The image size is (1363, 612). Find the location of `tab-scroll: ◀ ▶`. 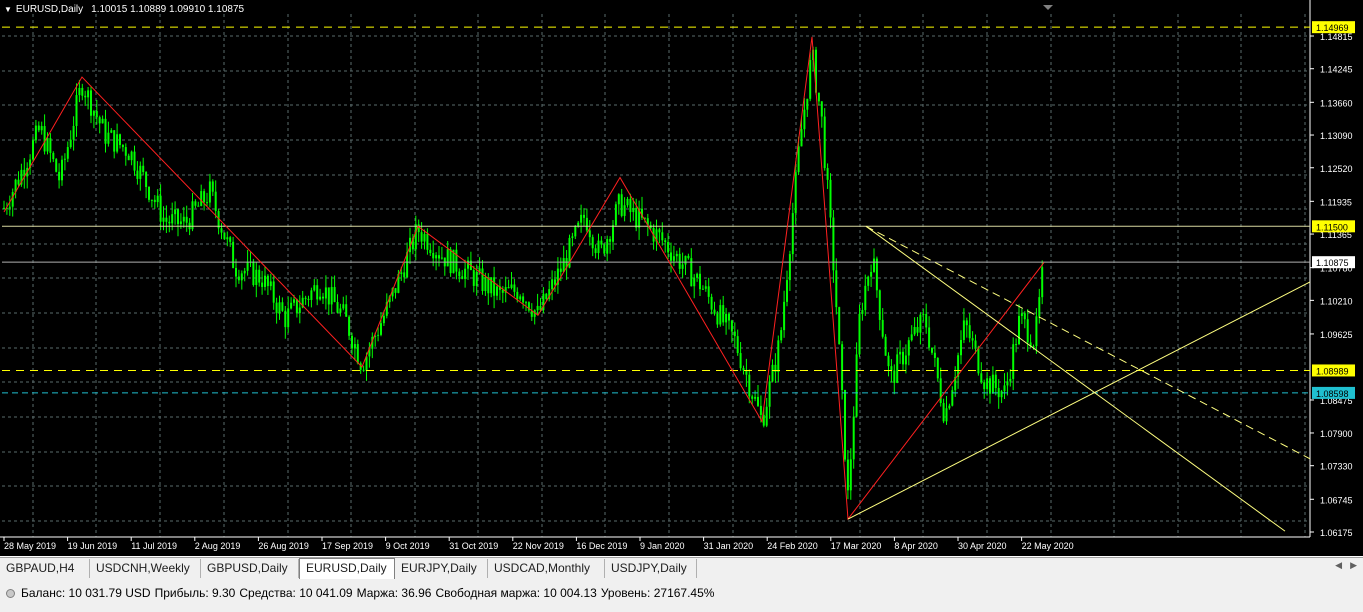

tab-scroll: ◀ ▶ is located at coordinates (1346, 565).